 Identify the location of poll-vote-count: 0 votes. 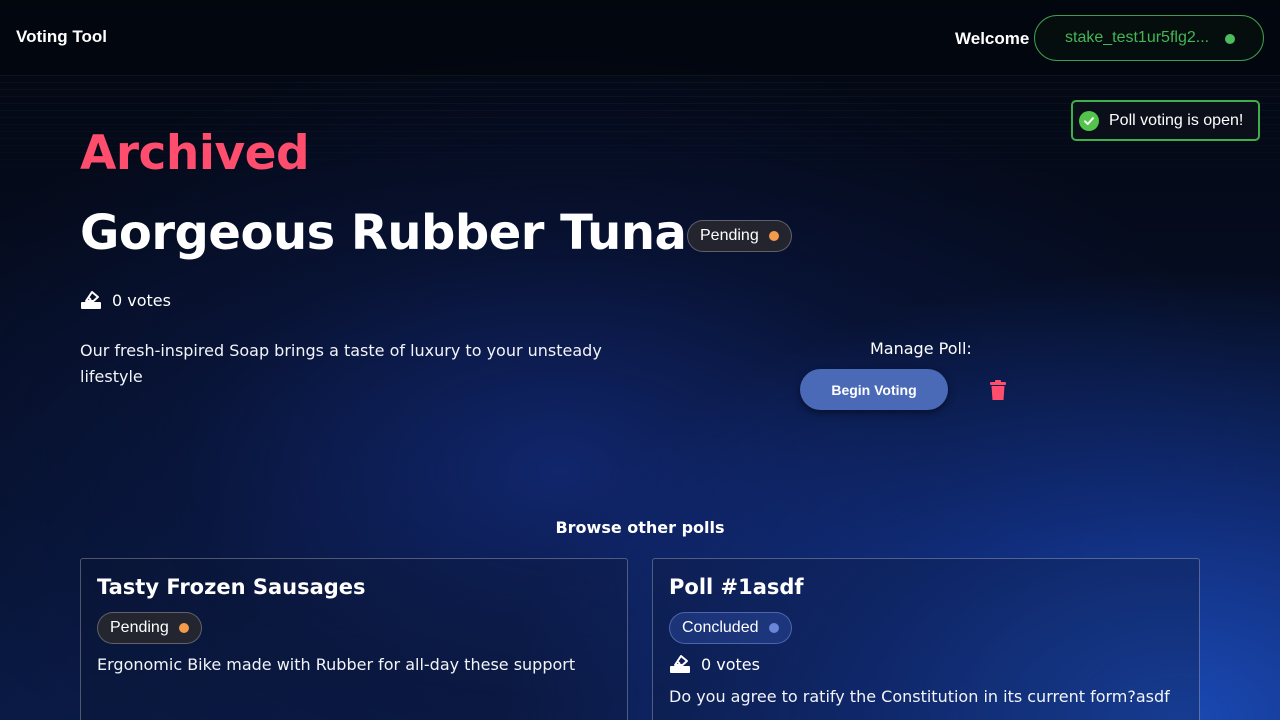
(125, 300).